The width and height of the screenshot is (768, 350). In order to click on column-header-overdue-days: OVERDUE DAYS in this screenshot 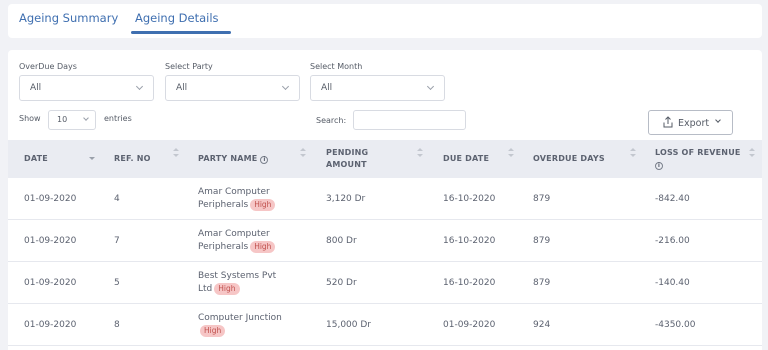, I will do `click(569, 159)`.